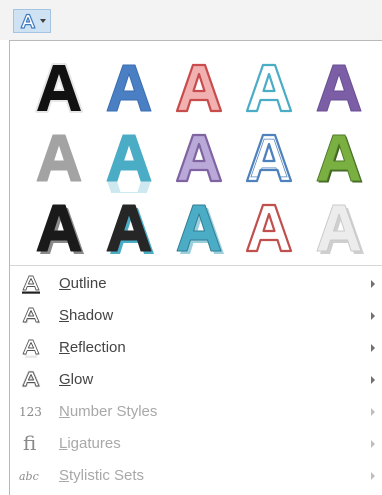  Describe the element at coordinates (191, 20) in the screenshot. I see `ribbon-strip` at that location.